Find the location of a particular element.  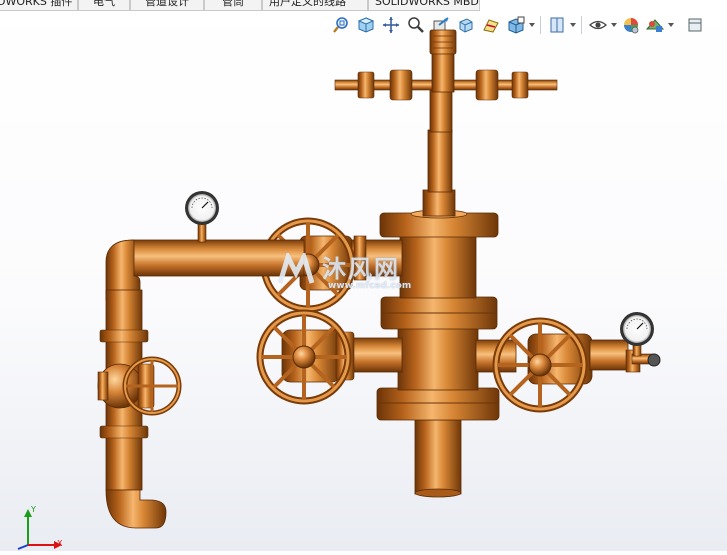

handwheel-lower-right is located at coordinates (540, 365).